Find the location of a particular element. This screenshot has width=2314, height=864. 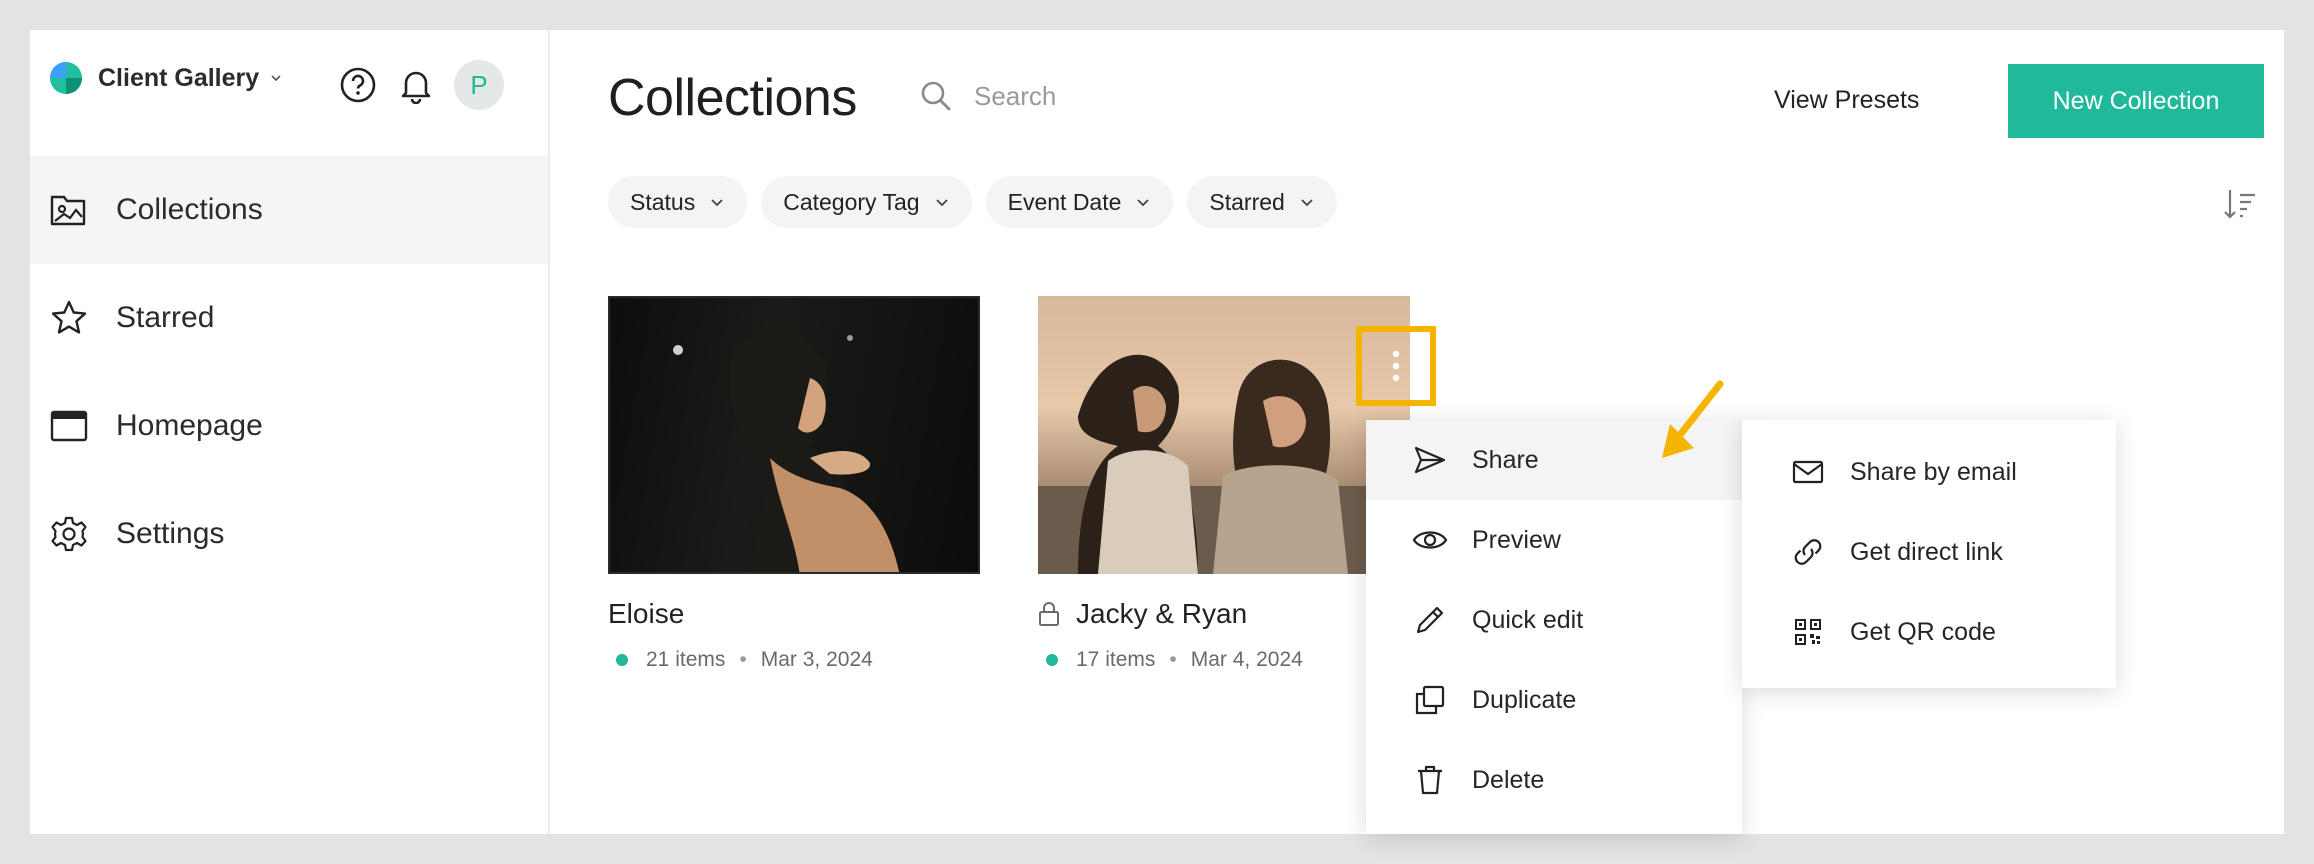

filter-status: Status is located at coordinates (678, 202).